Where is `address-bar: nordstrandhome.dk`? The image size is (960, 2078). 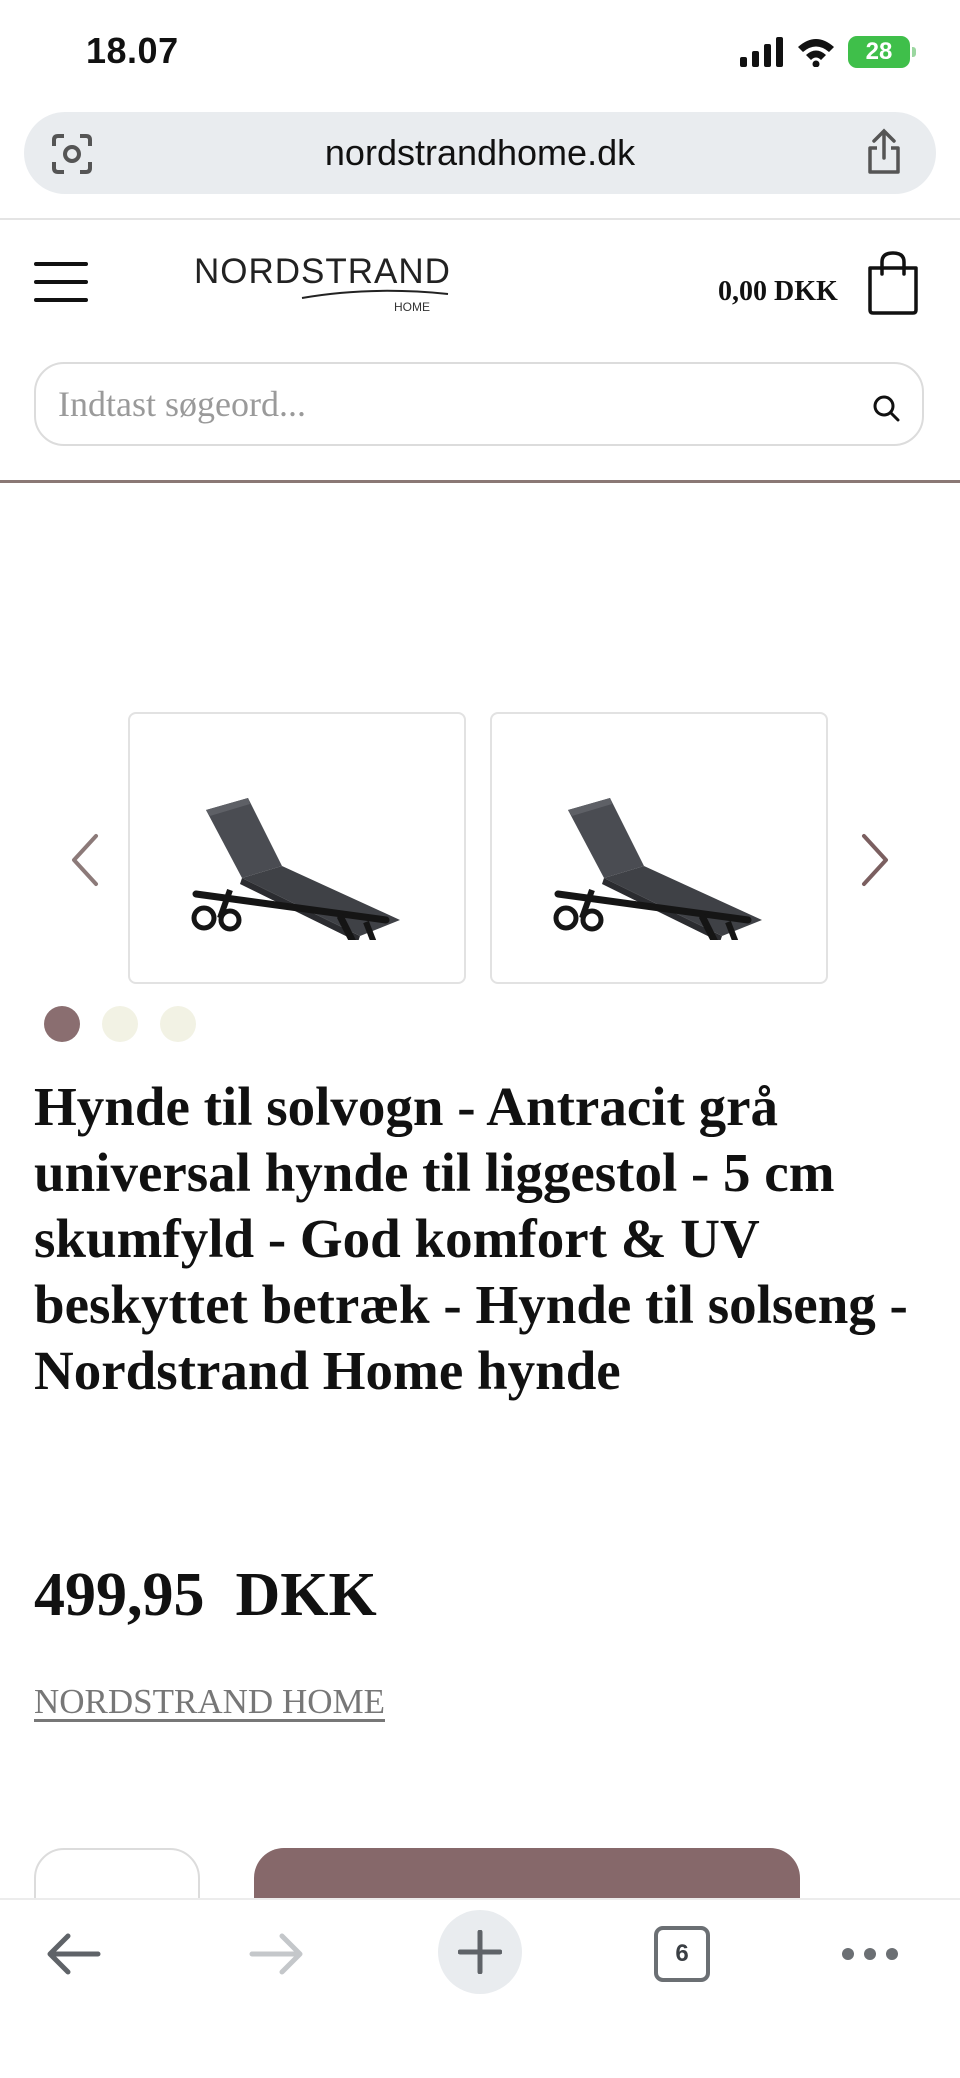 address-bar: nordstrandhome.dk is located at coordinates (480, 153).